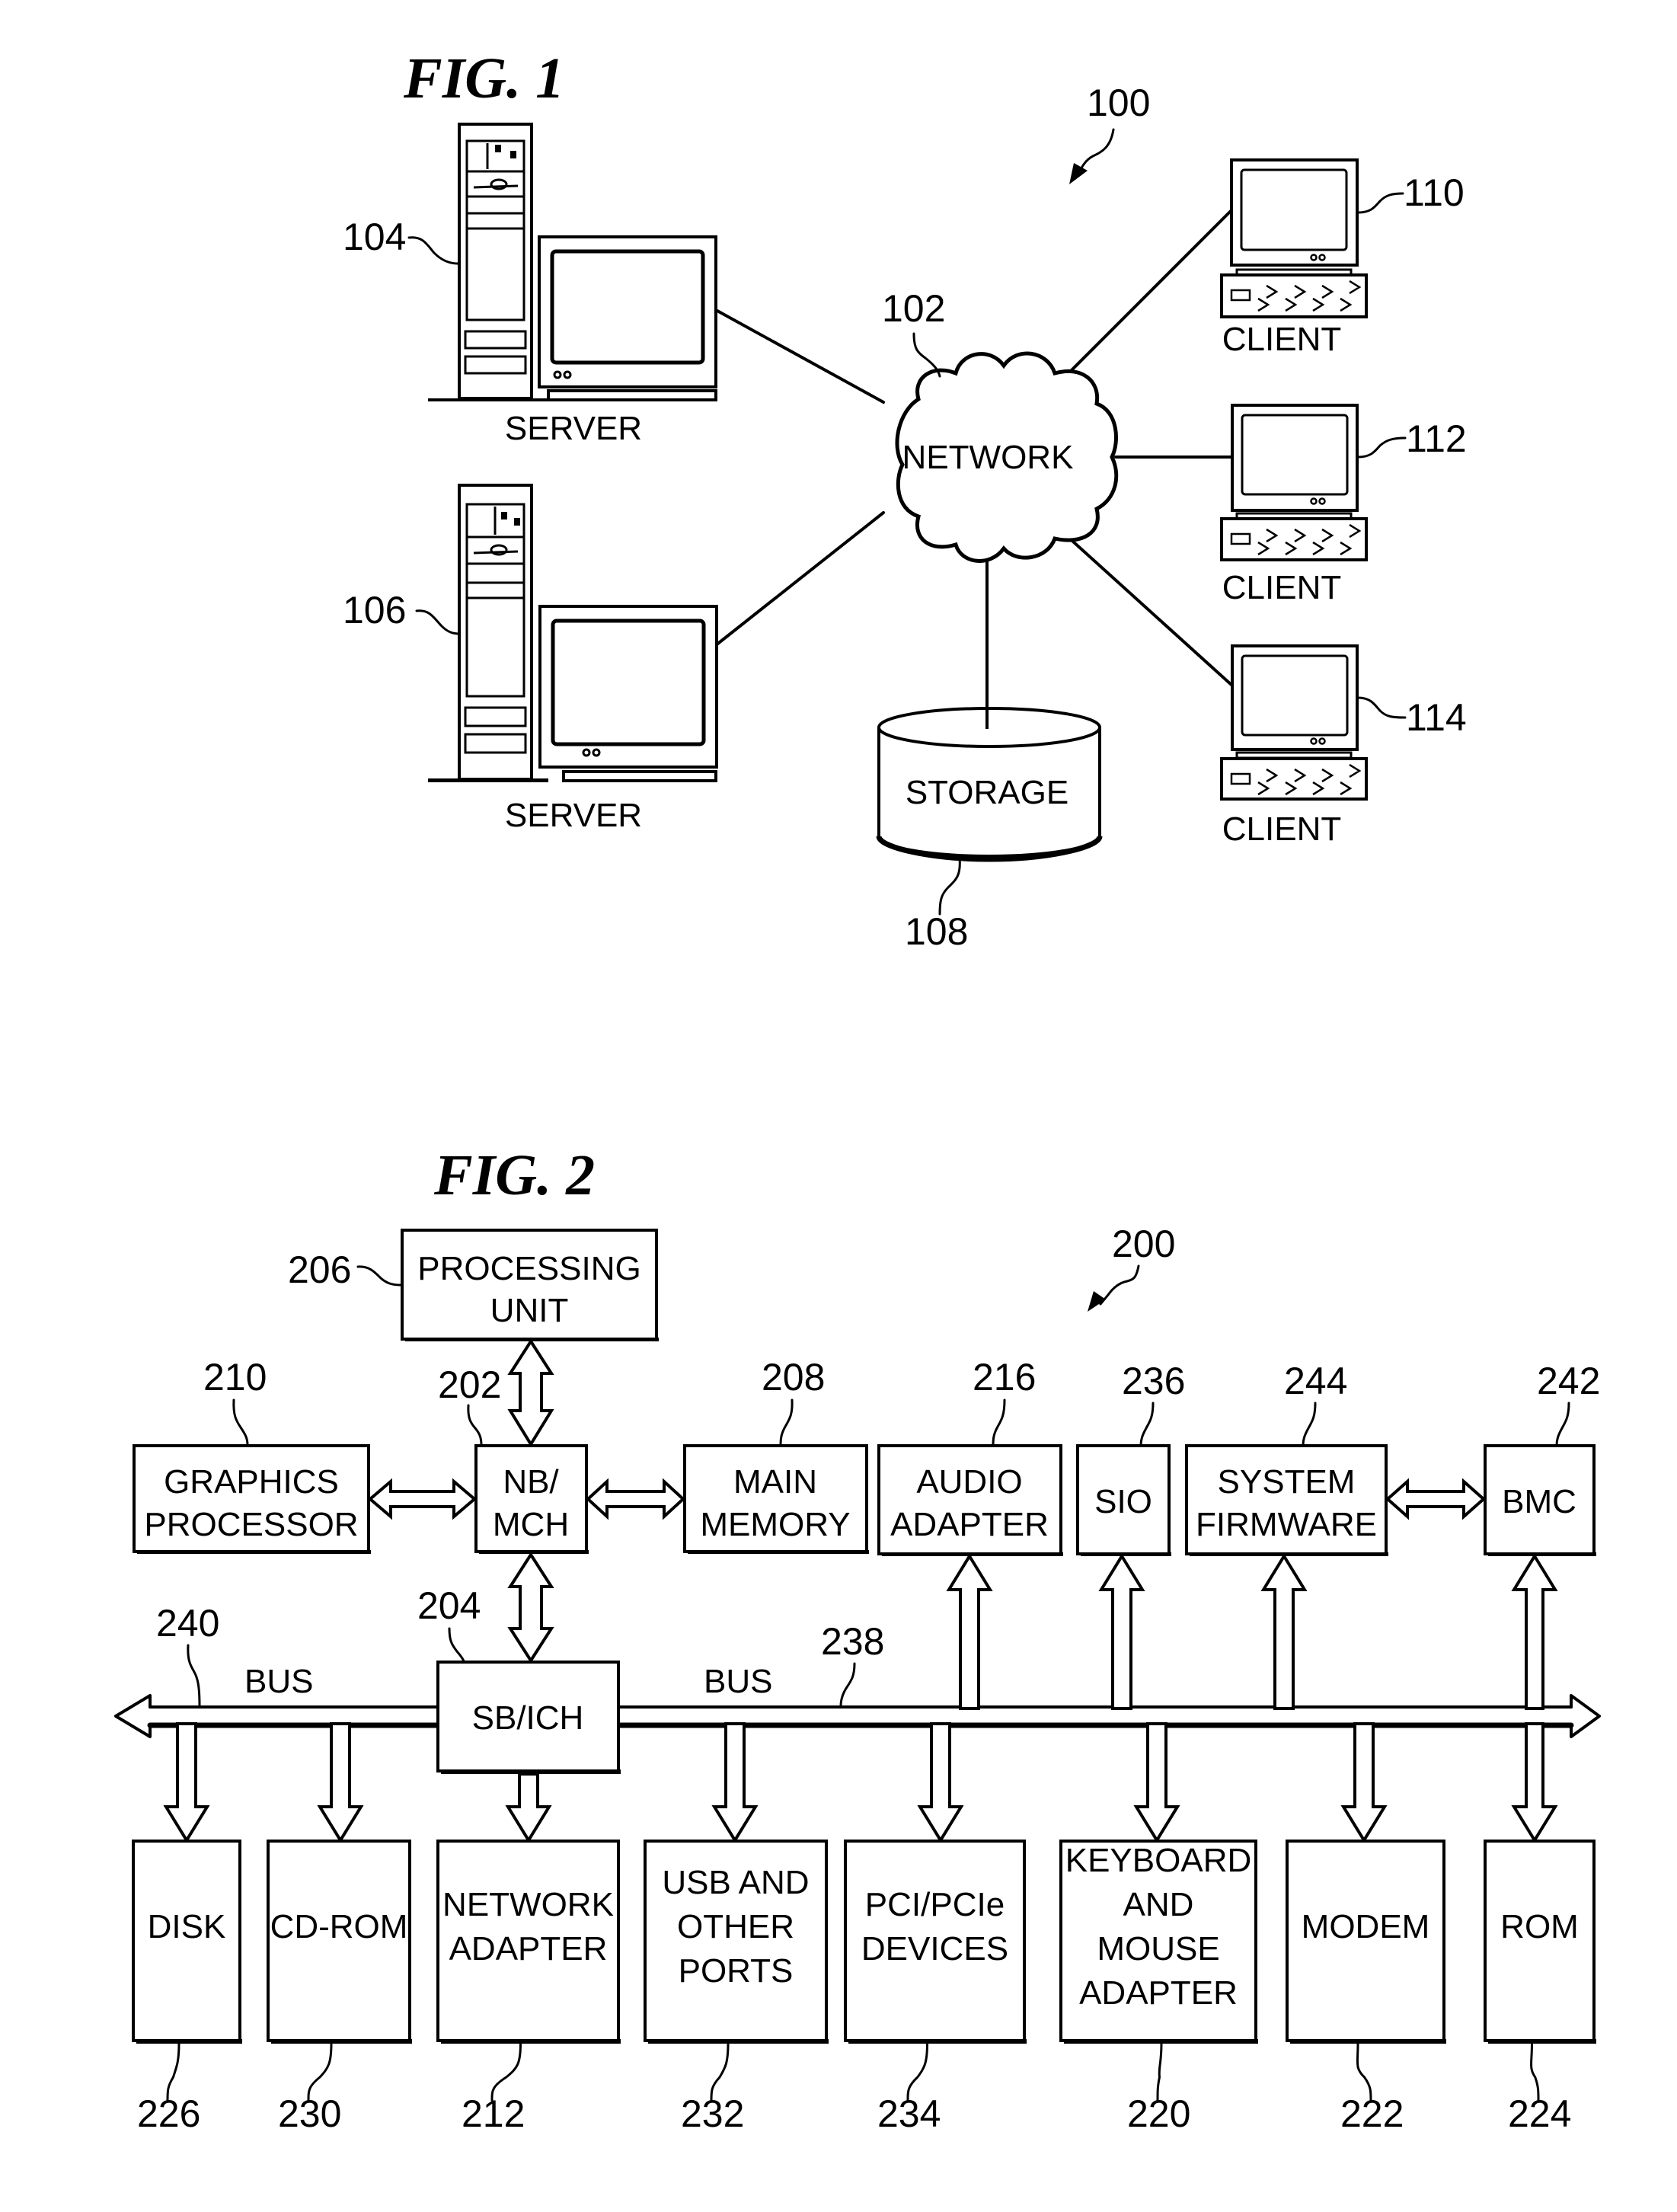 The width and height of the screenshot is (1677, 2212). I want to click on sb-ich-ref-leader, so click(456, 1645).